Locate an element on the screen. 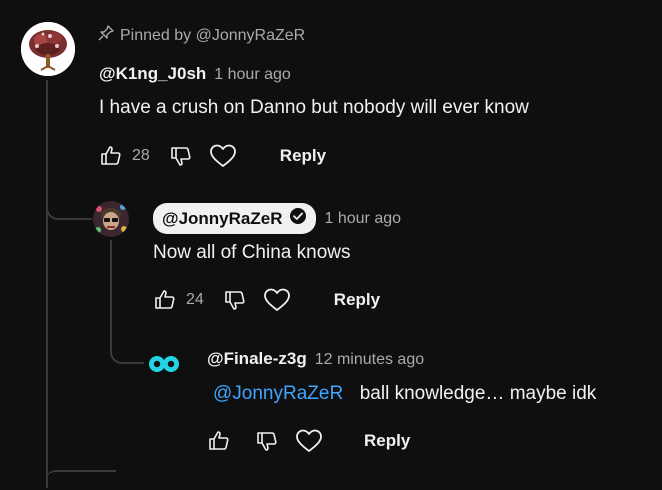 The height and width of the screenshot is (490, 662). reply2-author: @Finale-z3g is located at coordinates (257, 359).